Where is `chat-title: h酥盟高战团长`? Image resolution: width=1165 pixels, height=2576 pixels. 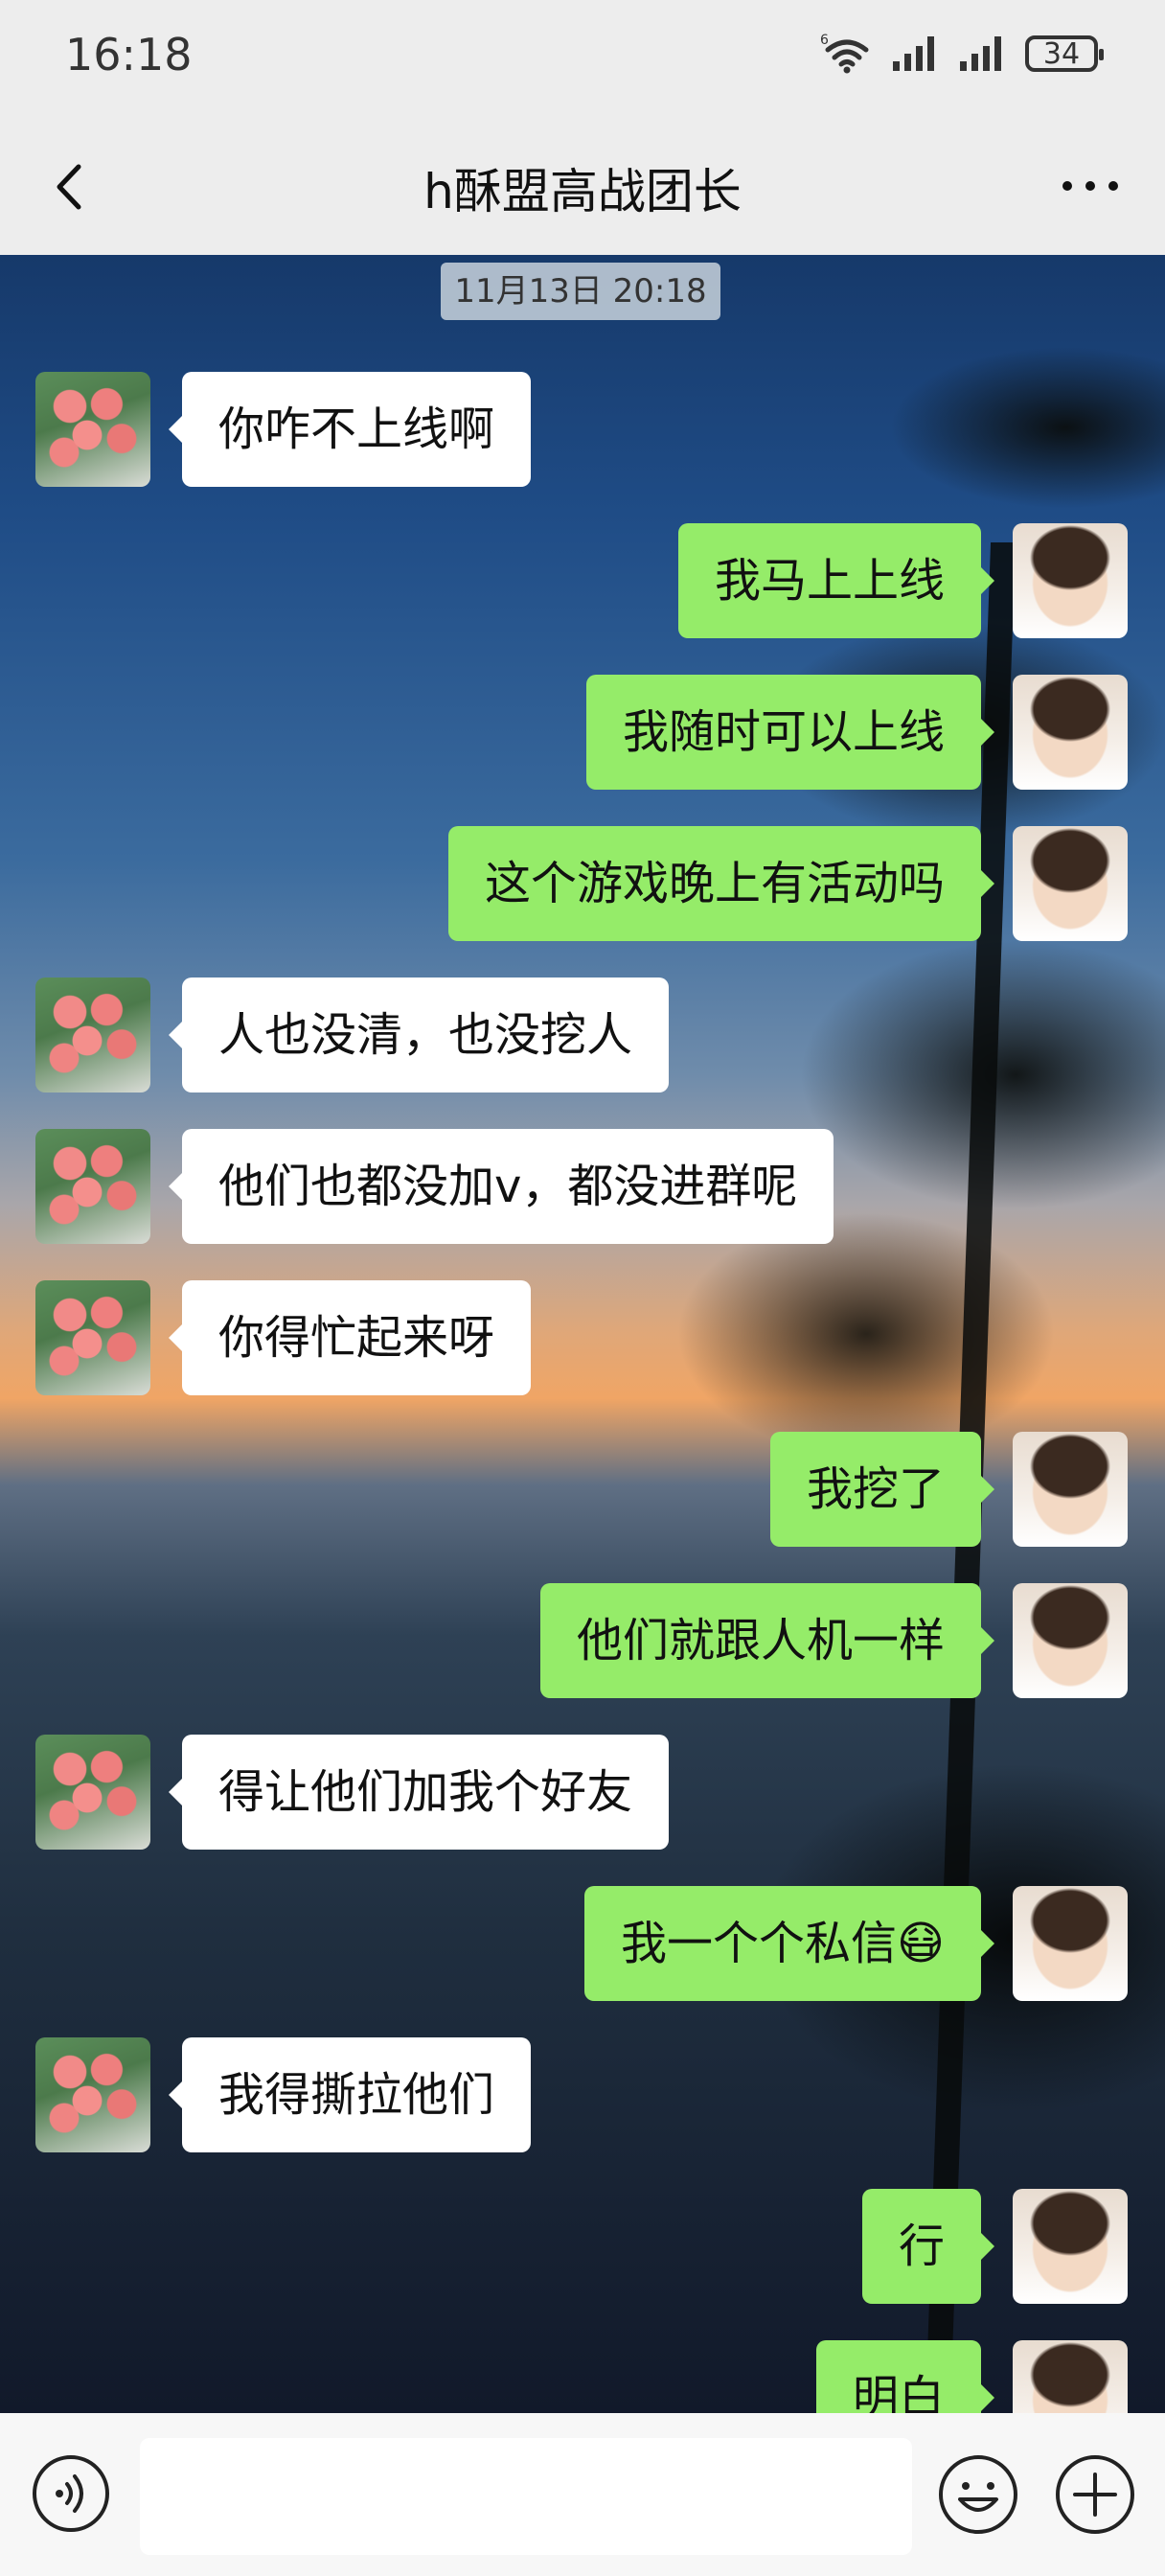
chat-title: h酥盟高战团长 is located at coordinates (582, 191).